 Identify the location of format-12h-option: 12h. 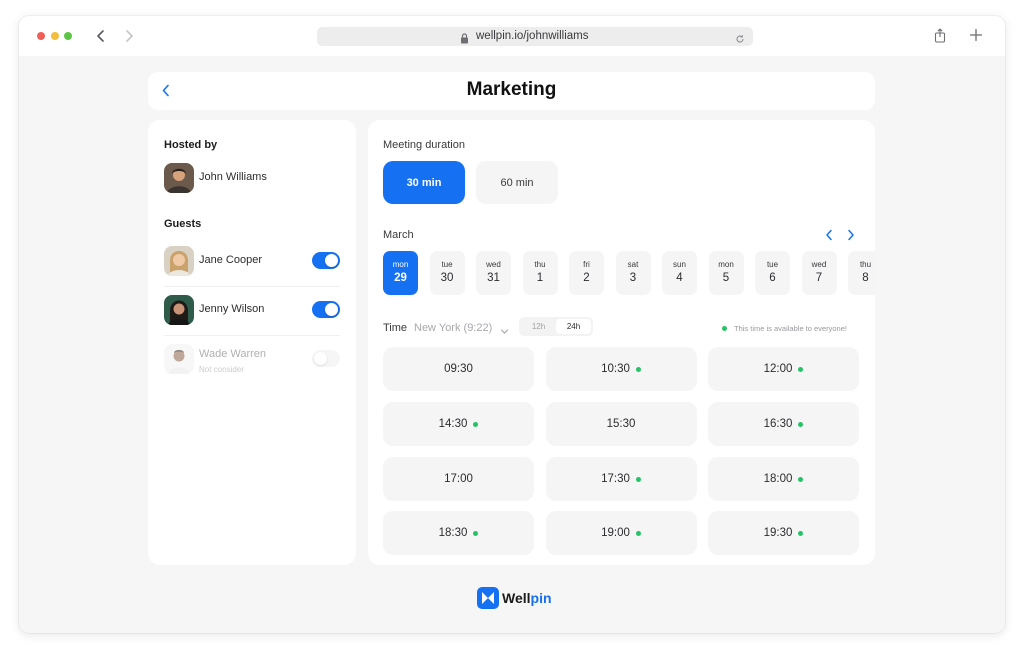
(538, 326).